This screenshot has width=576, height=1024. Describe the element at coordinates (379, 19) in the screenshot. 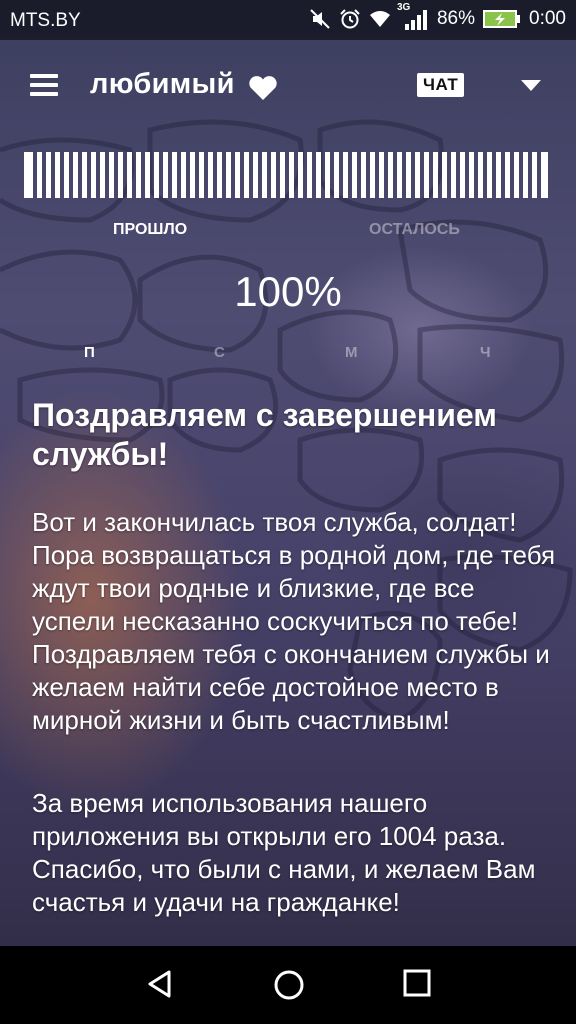

I see `wifi-icon` at that location.